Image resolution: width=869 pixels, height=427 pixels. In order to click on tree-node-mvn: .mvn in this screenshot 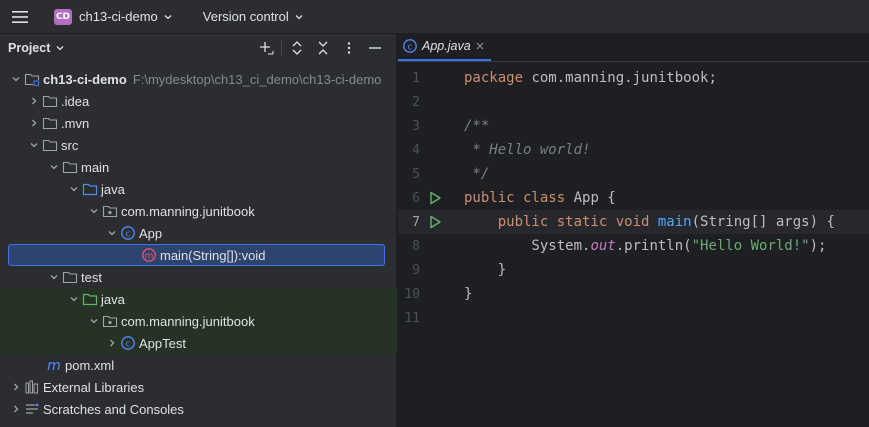, I will do `click(198, 123)`.